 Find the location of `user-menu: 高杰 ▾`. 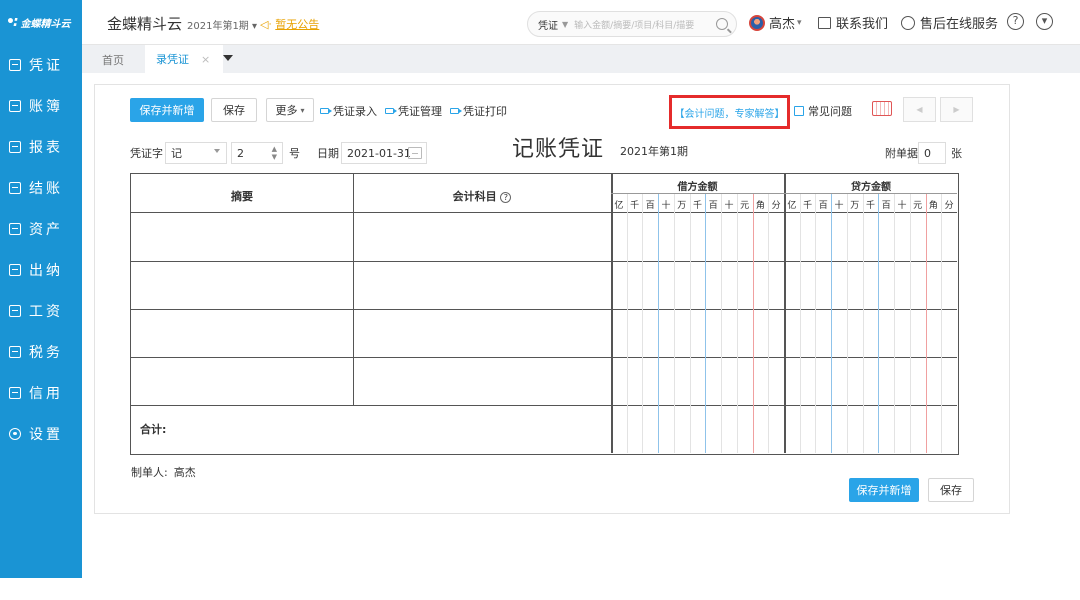

user-menu: 高杰 ▾ is located at coordinates (775, 22).